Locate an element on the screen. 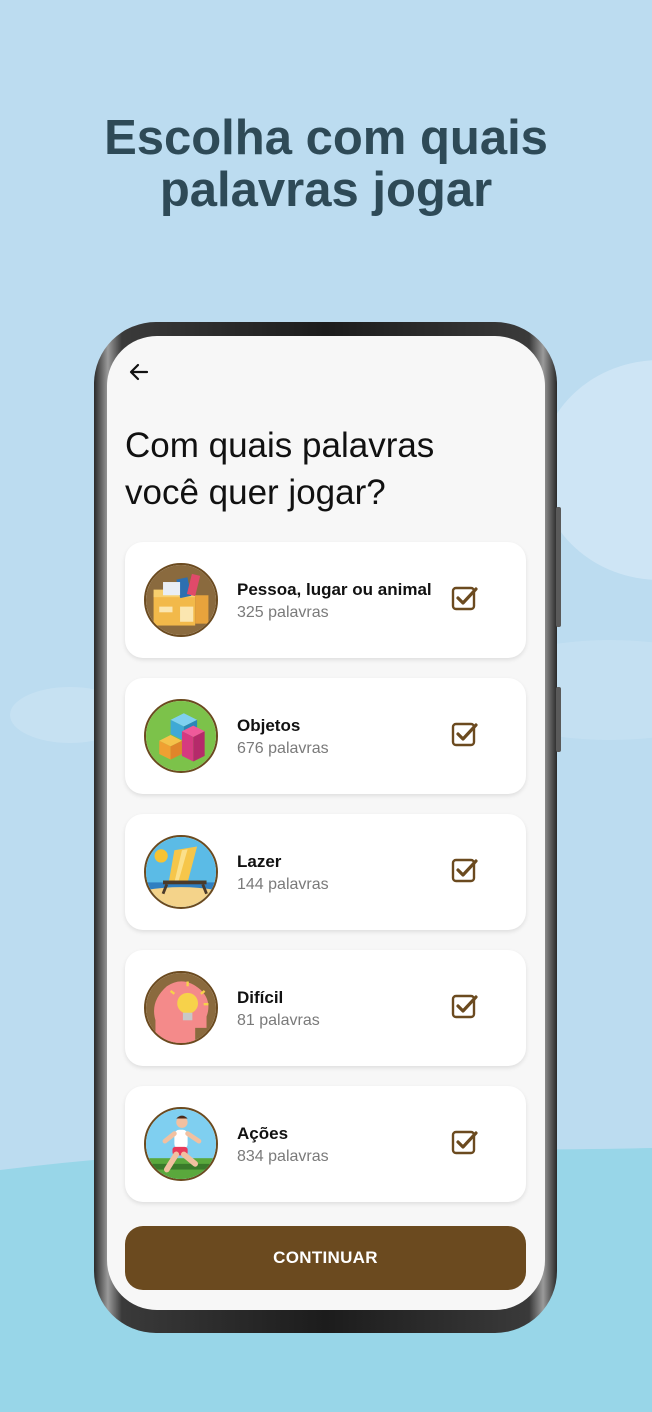 The width and height of the screenshot is (652, 1412). category-title: Objetos is located at coordinates (269, 725).